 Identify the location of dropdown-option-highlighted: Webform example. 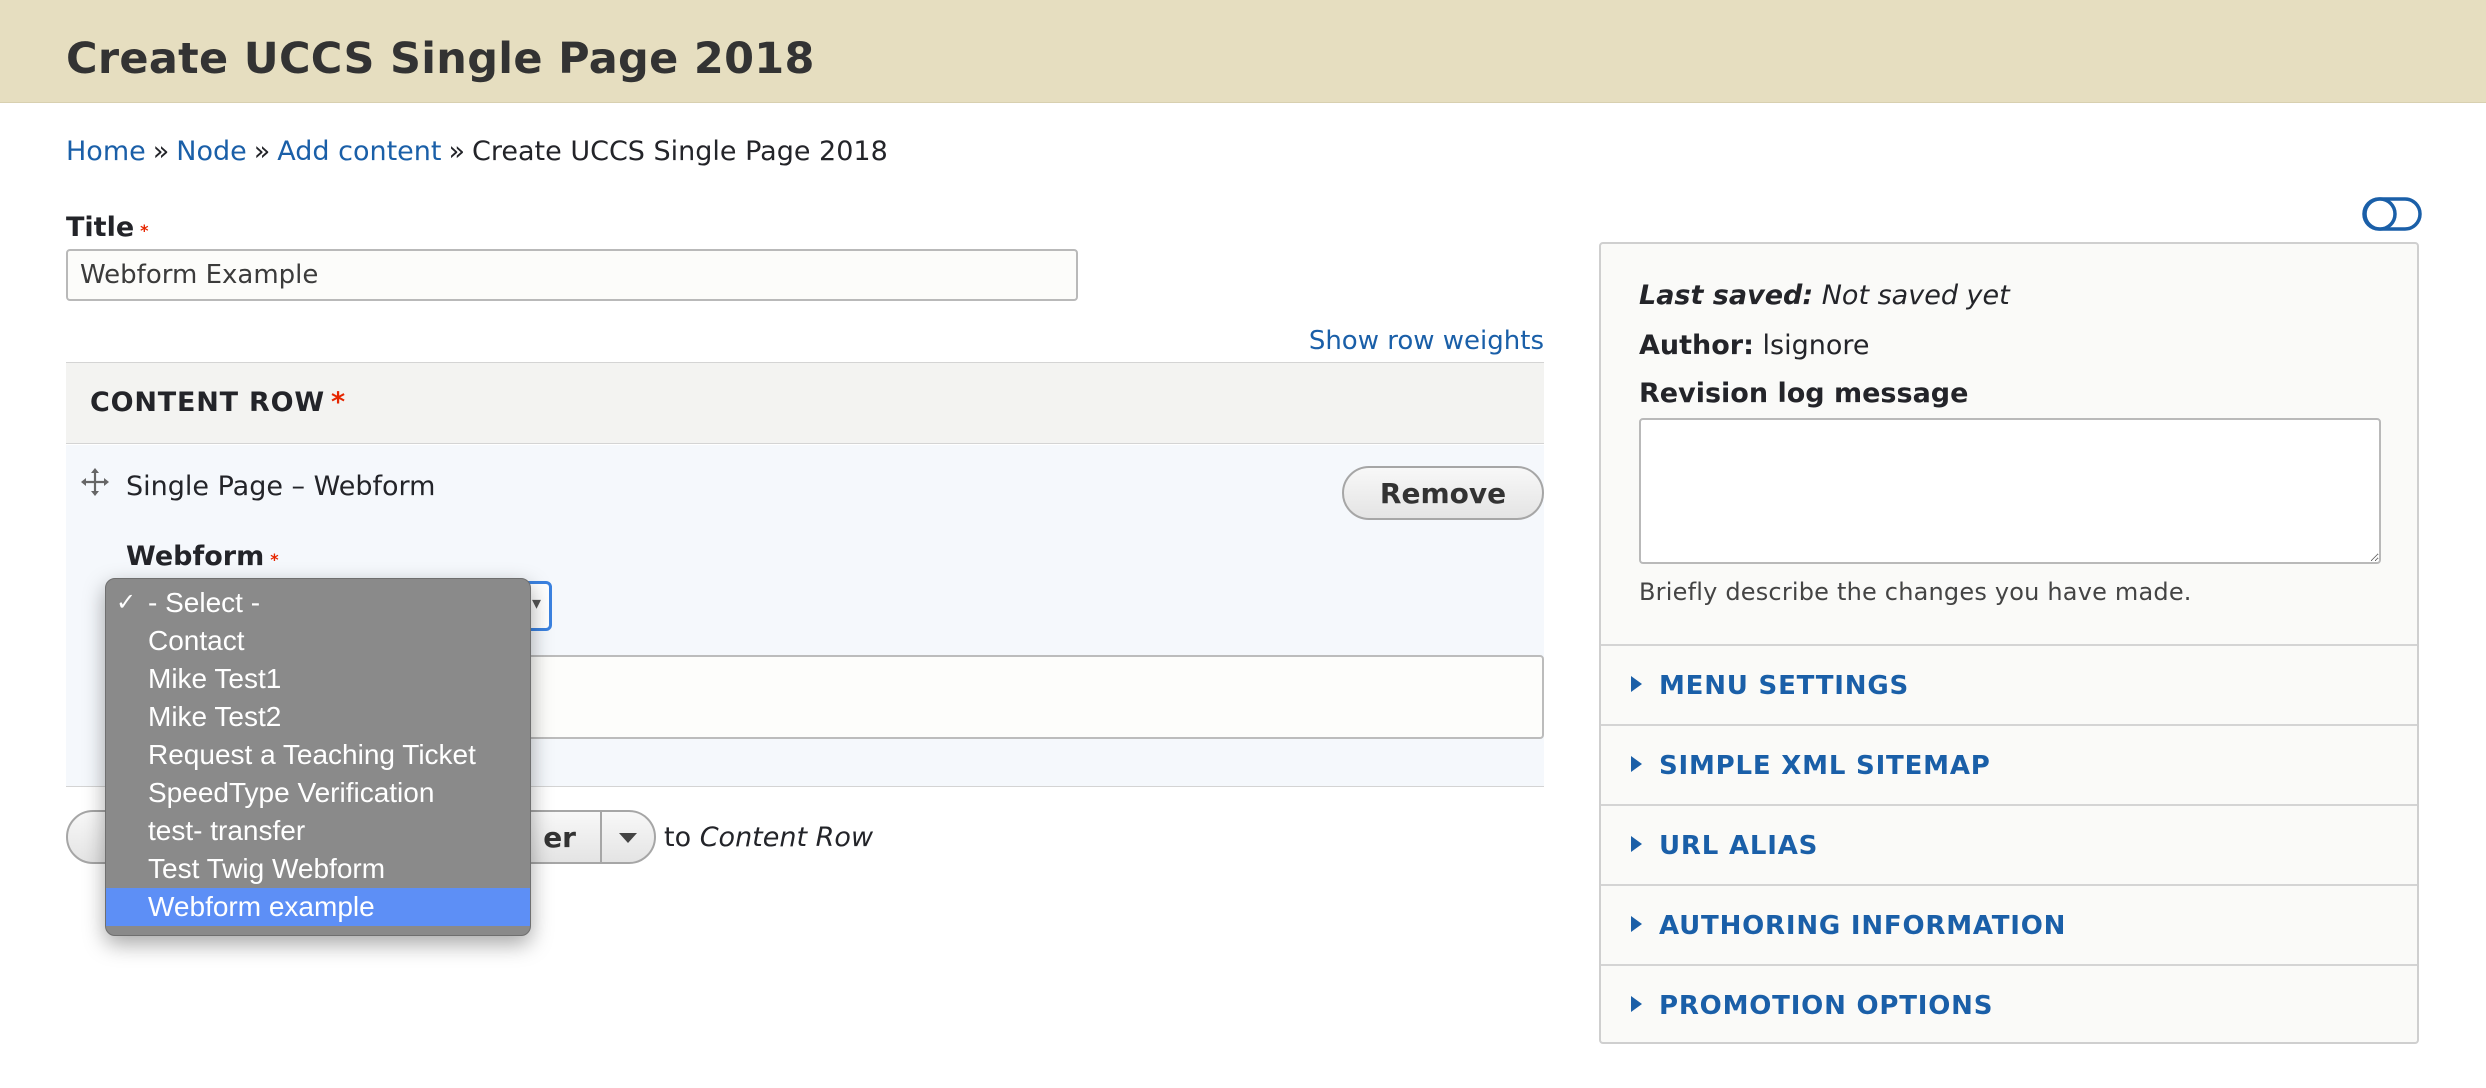
(318, 907).